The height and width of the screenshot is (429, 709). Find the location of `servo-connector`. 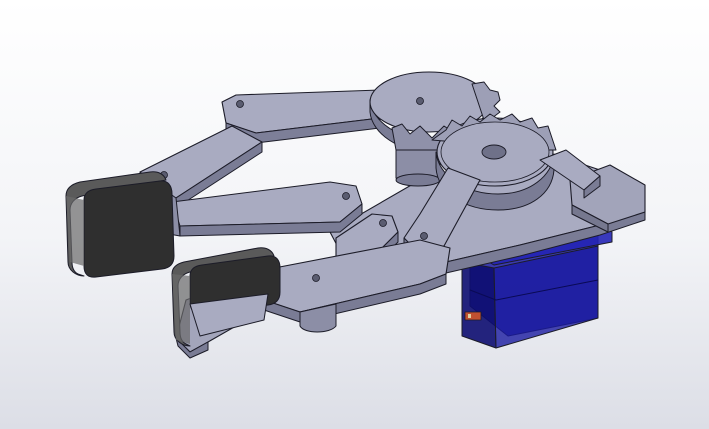

servo-connector is located at coordinates (473, 316).